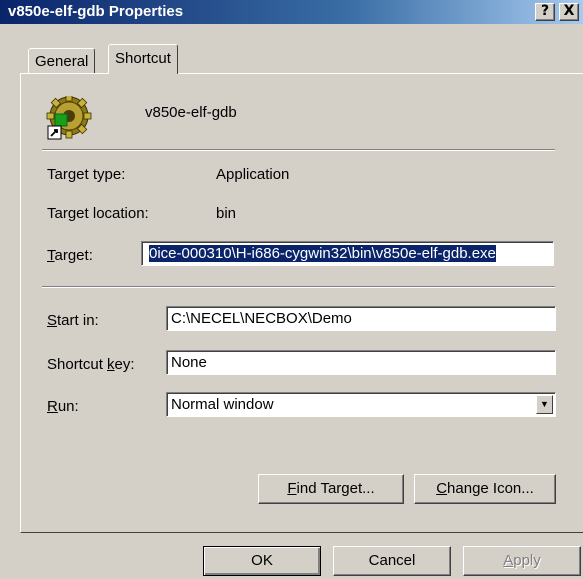 This screenshot has width=583, height=579. I want to click on tab-shortcut: Shortcut, so click(143, 59).